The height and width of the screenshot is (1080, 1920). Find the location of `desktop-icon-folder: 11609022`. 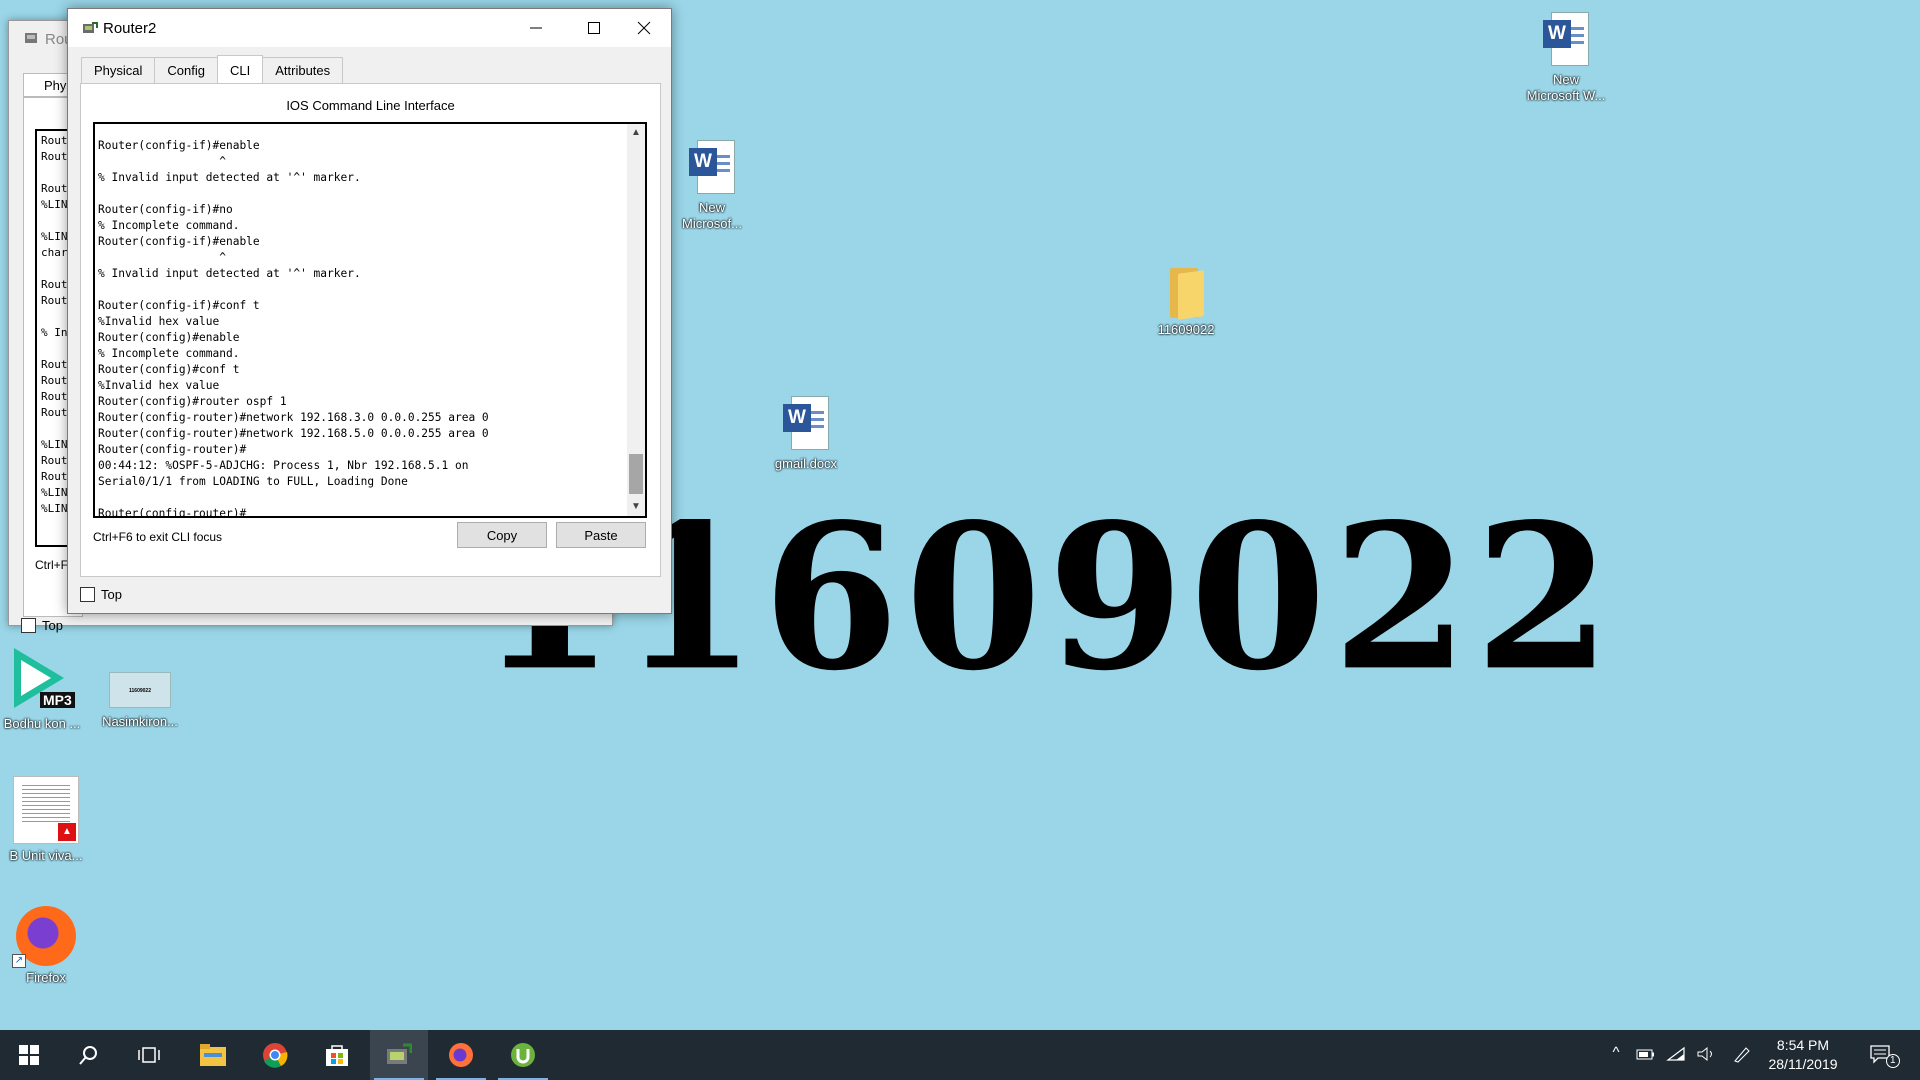

desktop-icon-folder: 11609022 is located at coordinates (1186, 303).